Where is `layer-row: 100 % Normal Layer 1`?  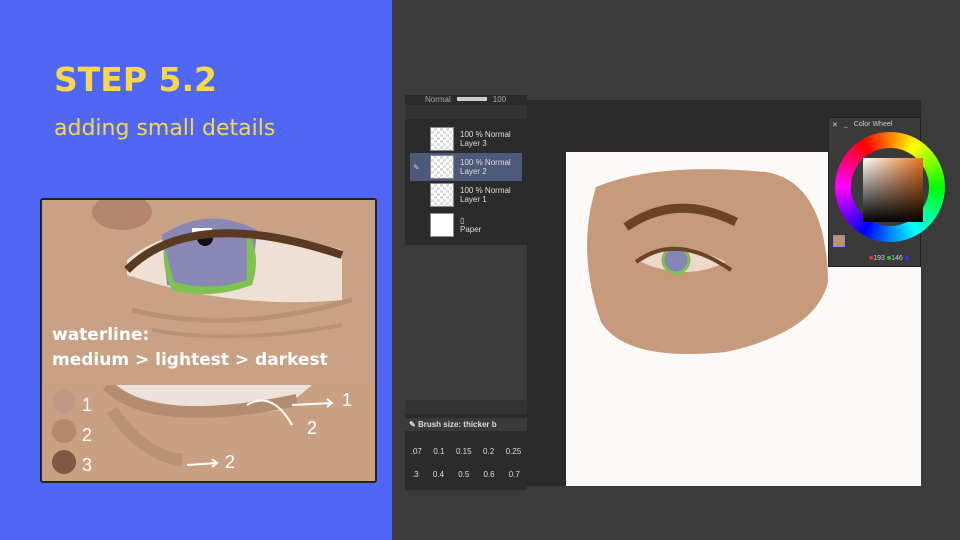
layer-row: 100 % Normal Layer 1 is located at coordinates (466, 195).